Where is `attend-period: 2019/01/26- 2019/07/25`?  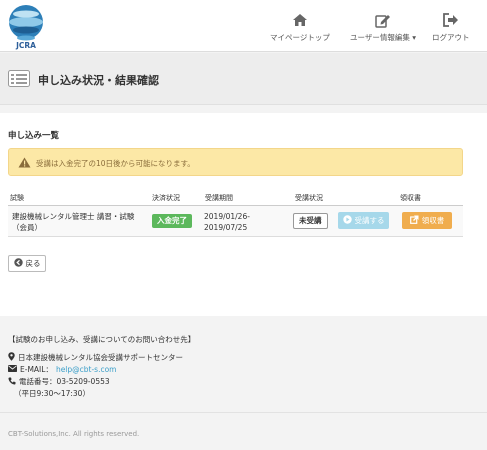
attend-period: 2019/01/26- 2019/07/25 is located at coordinates (227, 222).